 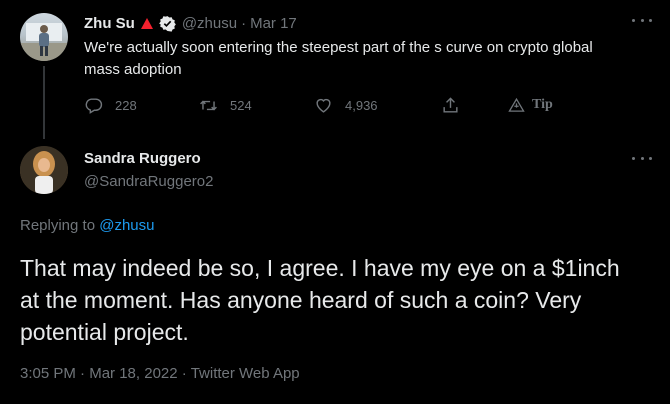 What do you see at coordinates (126, 105) in the screenshot?
I see `reply-count: 228` at bounding box center [126, 105].